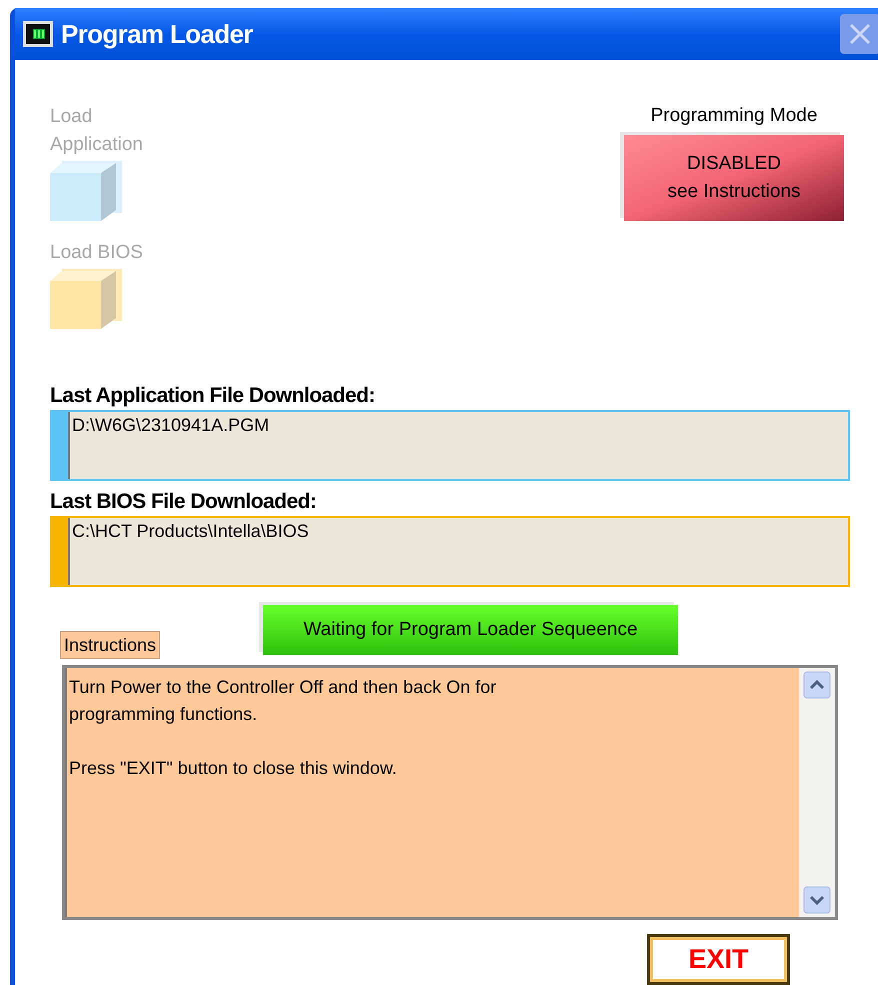  Describe the element at coordinates (817, 792) in the screenshot. I see `scrollbar` at that location.